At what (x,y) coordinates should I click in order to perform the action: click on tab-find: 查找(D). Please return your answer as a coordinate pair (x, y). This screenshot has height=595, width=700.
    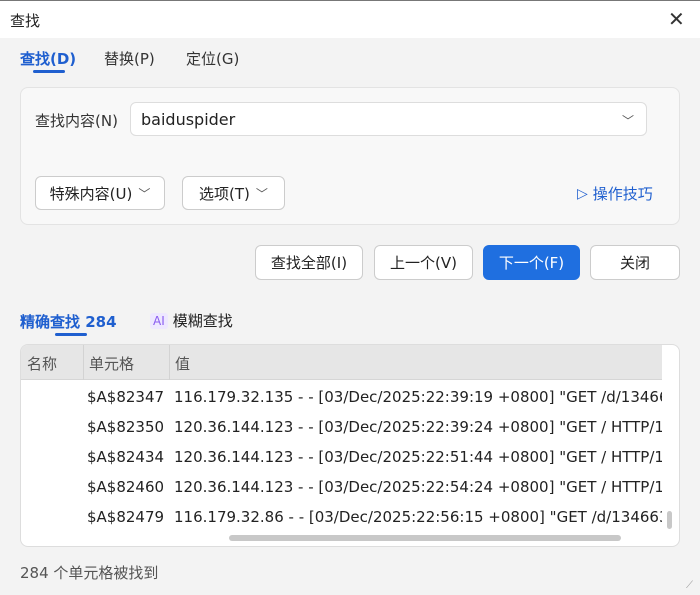
    Looking at the image, I should click on (48, 58).